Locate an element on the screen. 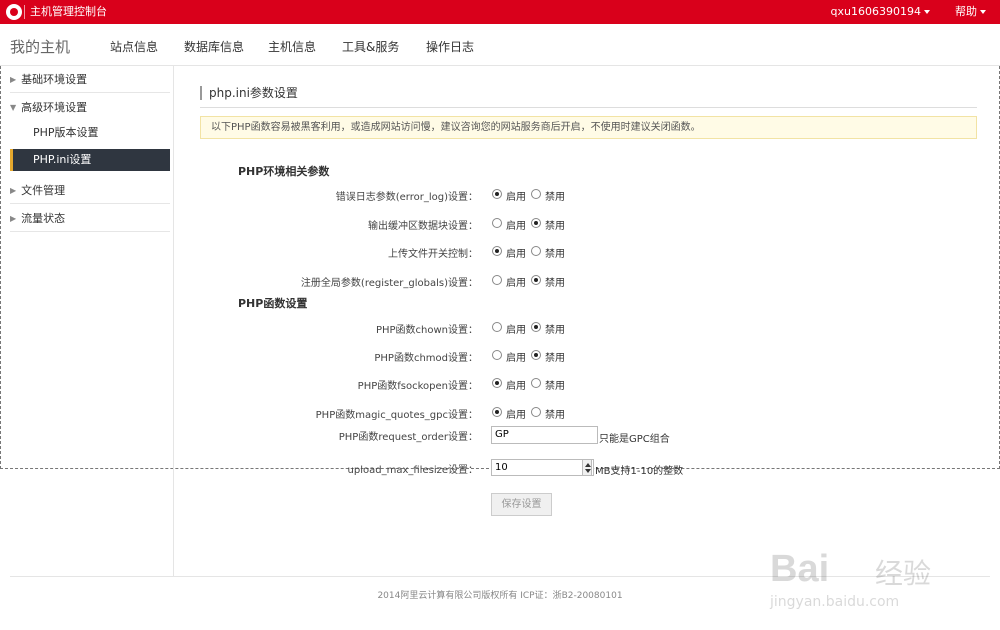 The height and width of the screenshot is (630, 1000). main-nav: 我的主机 站点信息 数据库信息 主机信息 工具&服务 操作日志 is located at coordinates (500, 45).